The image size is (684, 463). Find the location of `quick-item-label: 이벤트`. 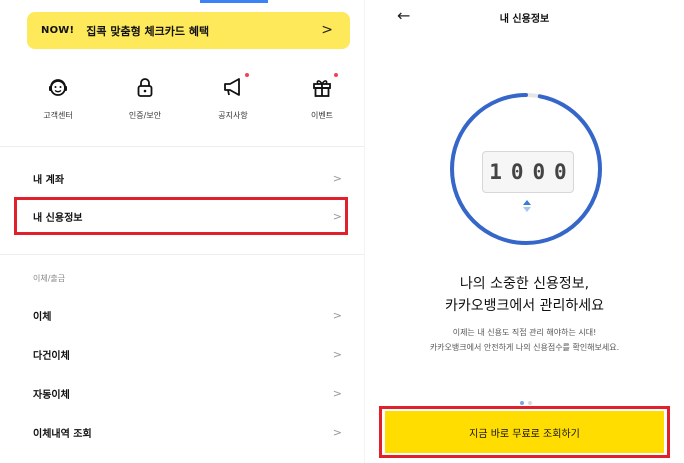

quick-item-label: 이벤트 is located at coordinates (322, 115).